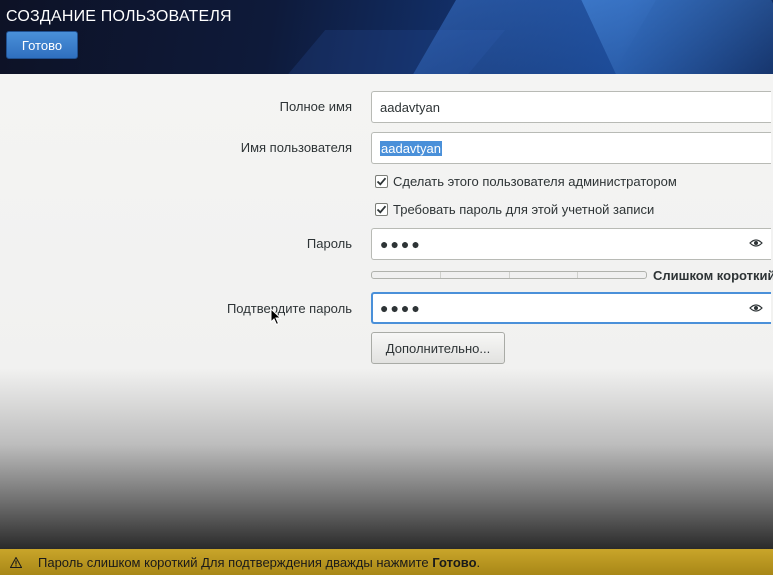 The width and height of the screenshot is (773, 575). I want to click on password-input: ●●●●, so click(571, 244).